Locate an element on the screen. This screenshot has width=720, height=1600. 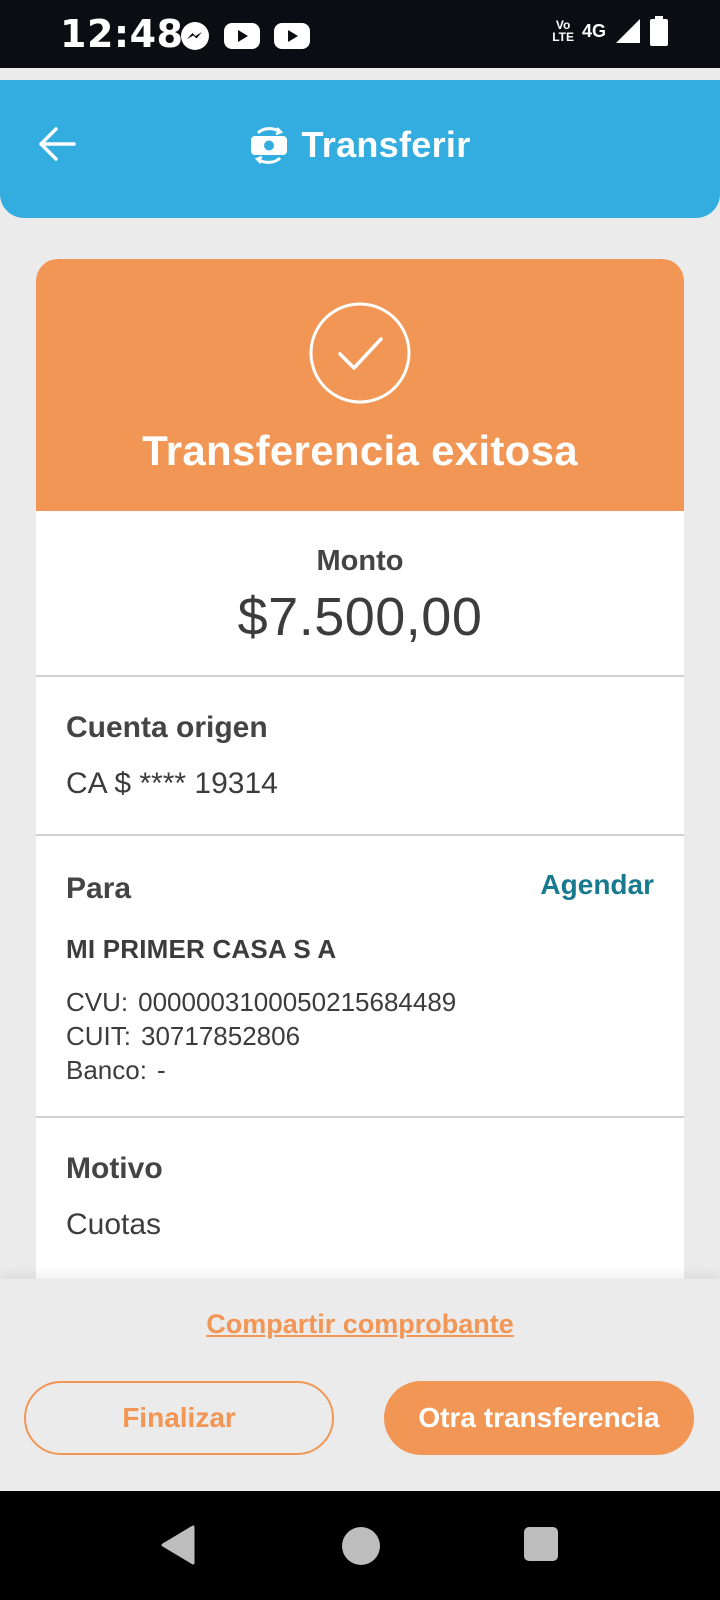
status-bar: 12:48 Vo LTE 4G is located at coordinates (360, 34).